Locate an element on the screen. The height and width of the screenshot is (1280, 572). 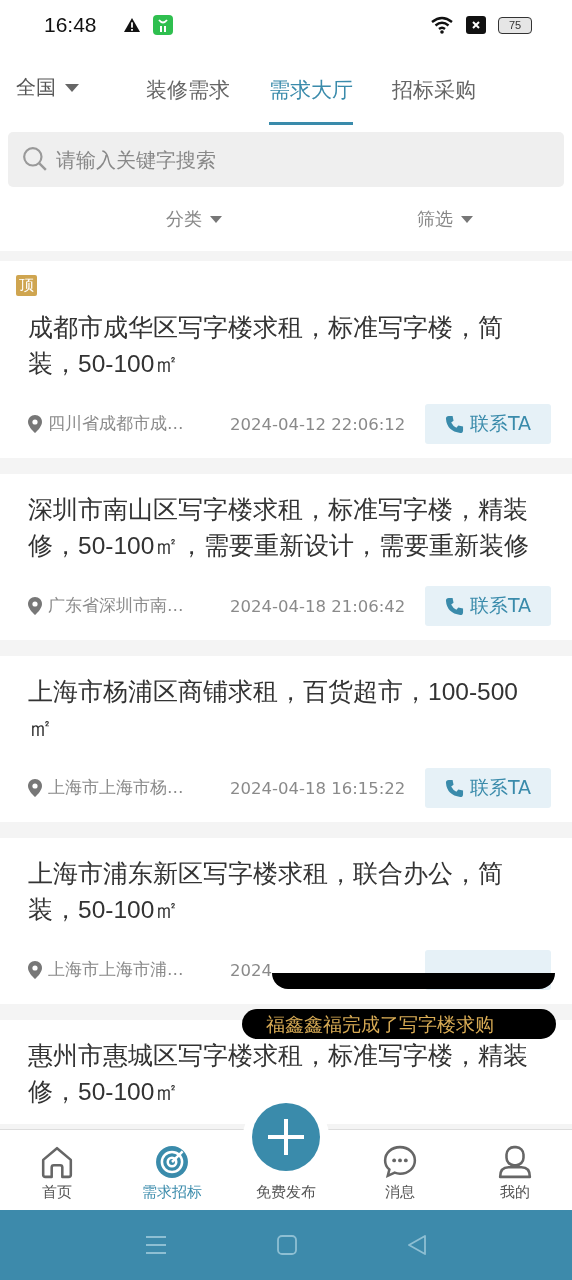
back-icon is located at coordinates (417, 1245).